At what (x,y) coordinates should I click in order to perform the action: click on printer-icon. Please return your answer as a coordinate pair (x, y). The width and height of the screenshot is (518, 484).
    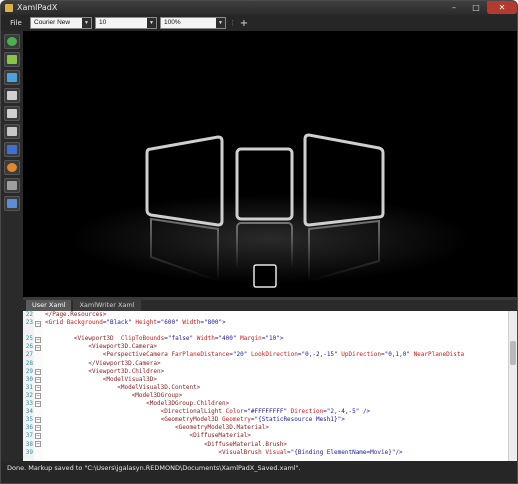
    Looking at the image, I should click on (12, 113).